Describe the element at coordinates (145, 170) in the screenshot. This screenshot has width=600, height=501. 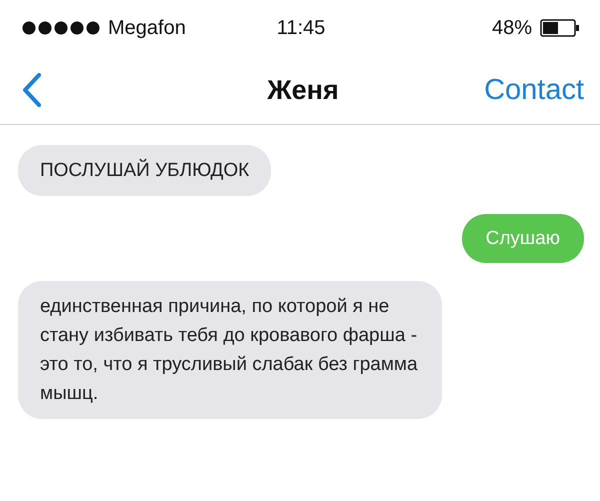
I see `message-bubble: ПОСЛУШАЙ УБЛЮДОК` at that location.